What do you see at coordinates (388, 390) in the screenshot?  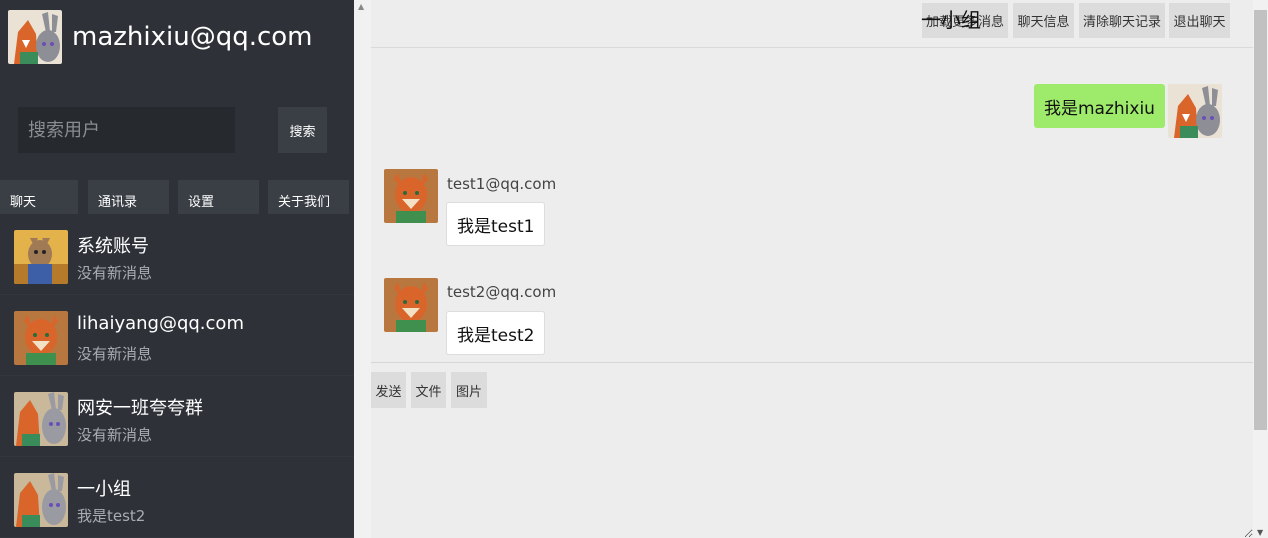 I see `send-button: 发送` at bounding box center [388, 390].